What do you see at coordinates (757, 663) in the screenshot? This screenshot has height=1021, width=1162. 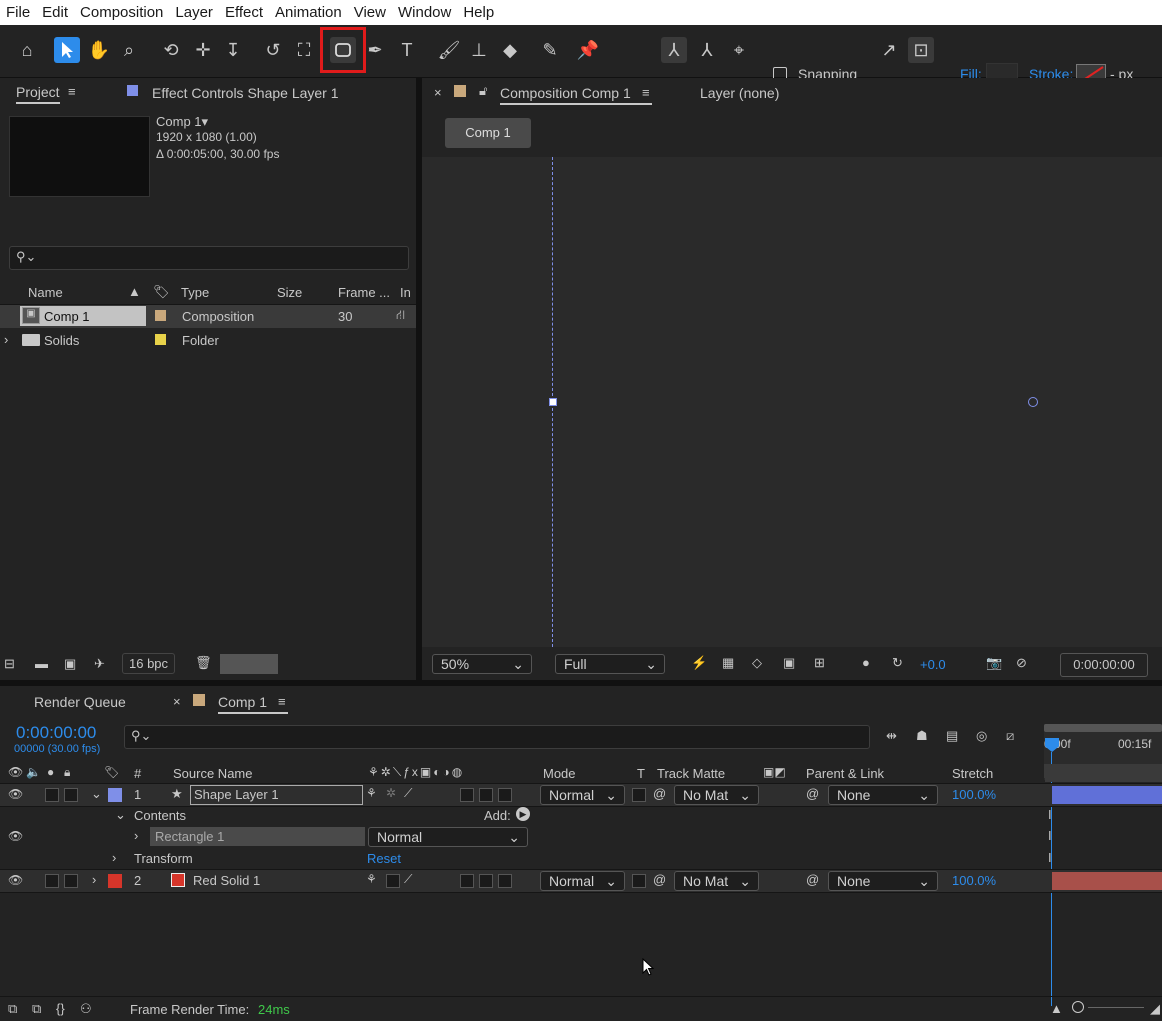 I see `mask-visibility-icon: ◇` at bounding box center [757, 663].